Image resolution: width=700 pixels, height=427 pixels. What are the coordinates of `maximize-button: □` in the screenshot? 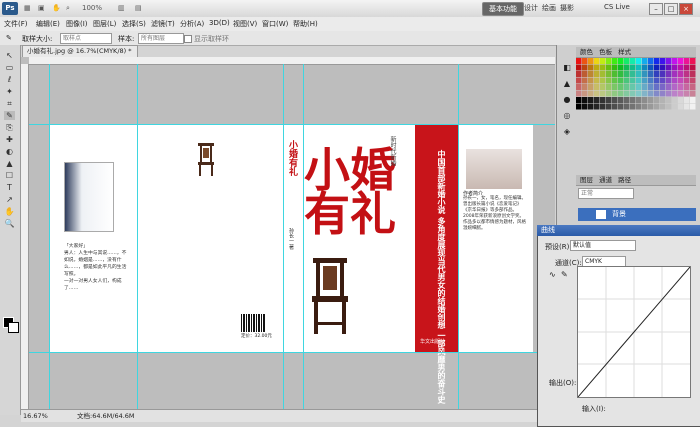 It's located at (671, 9).